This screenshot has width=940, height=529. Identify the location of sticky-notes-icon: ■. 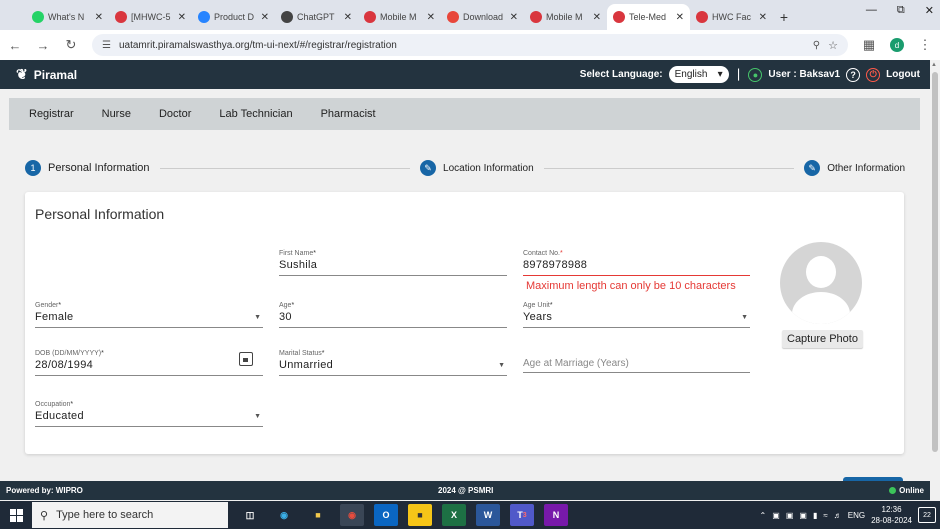
(420, 515).